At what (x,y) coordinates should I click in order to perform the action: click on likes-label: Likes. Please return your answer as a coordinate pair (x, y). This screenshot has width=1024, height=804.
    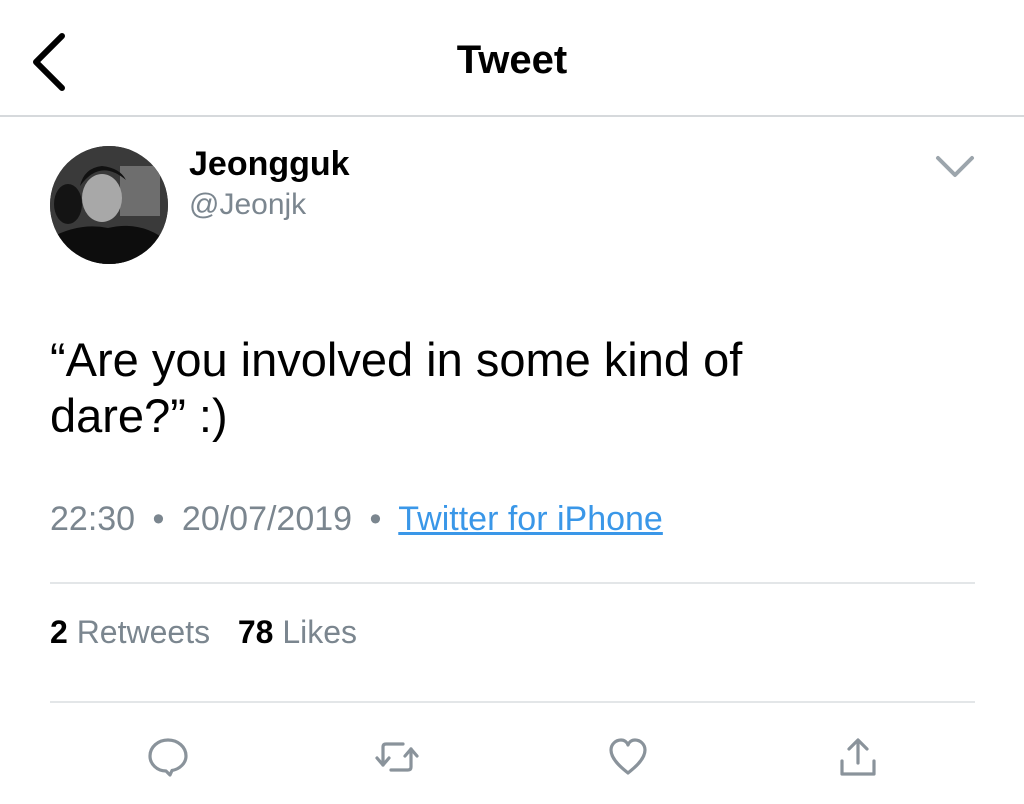
    Looking at the image, I should click on (320, 632).